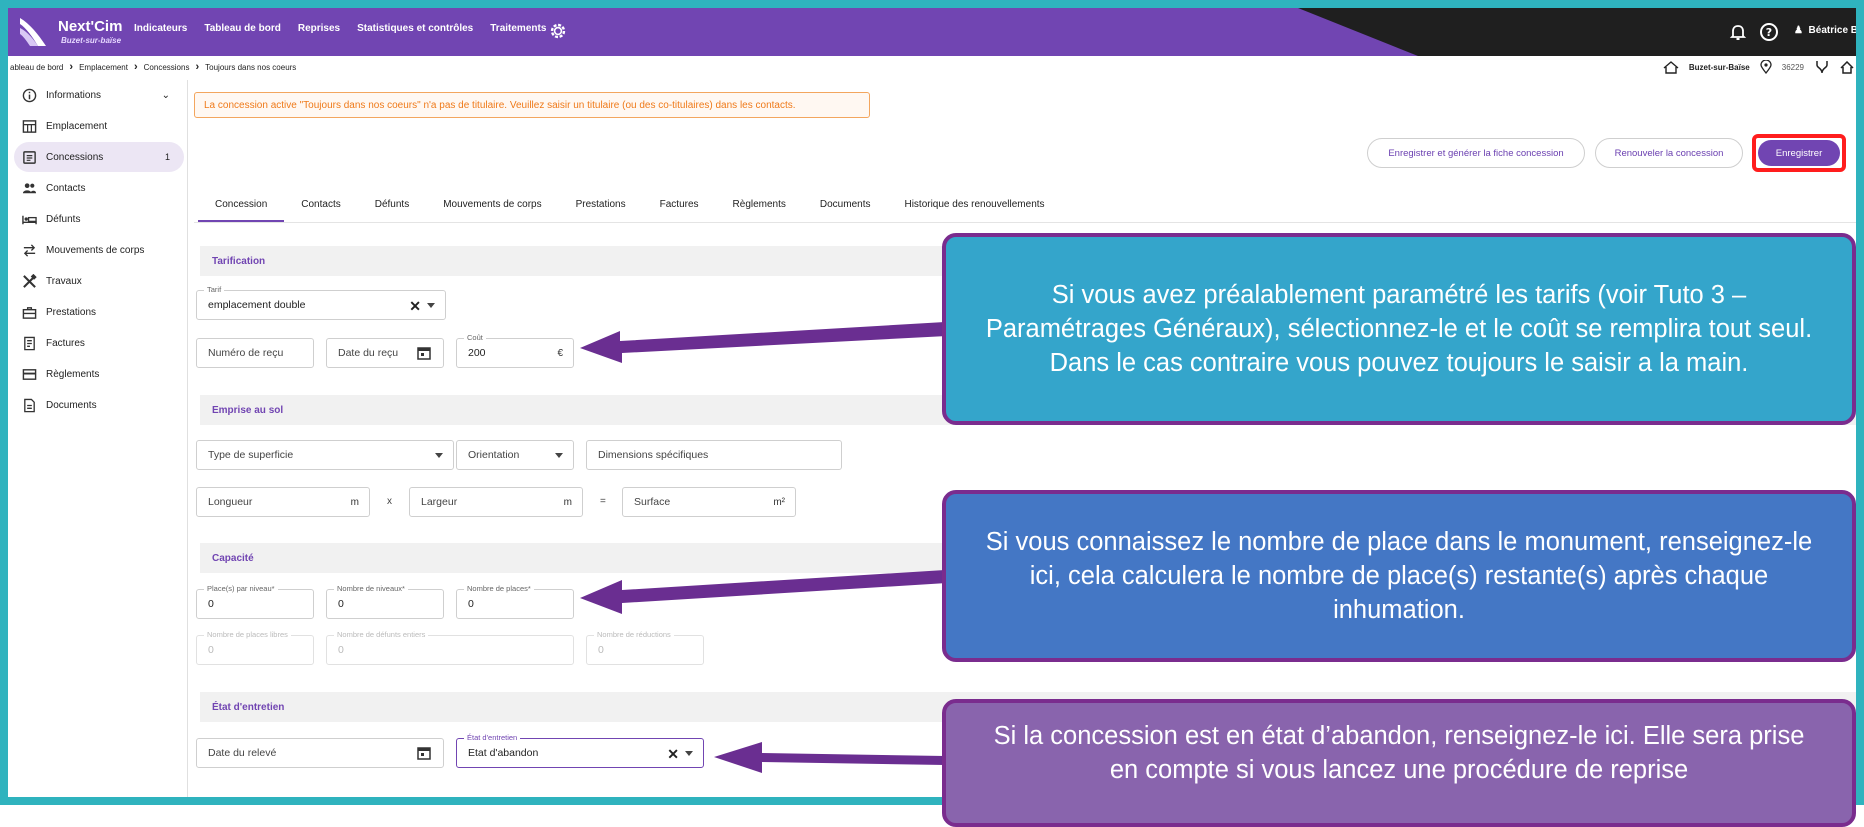 This screenshot has width=1864, height=827. What do you see at coordinates (29, 250) in the screenshot?
I see `swap-arrows-icon` at bounding box center [29, 250].